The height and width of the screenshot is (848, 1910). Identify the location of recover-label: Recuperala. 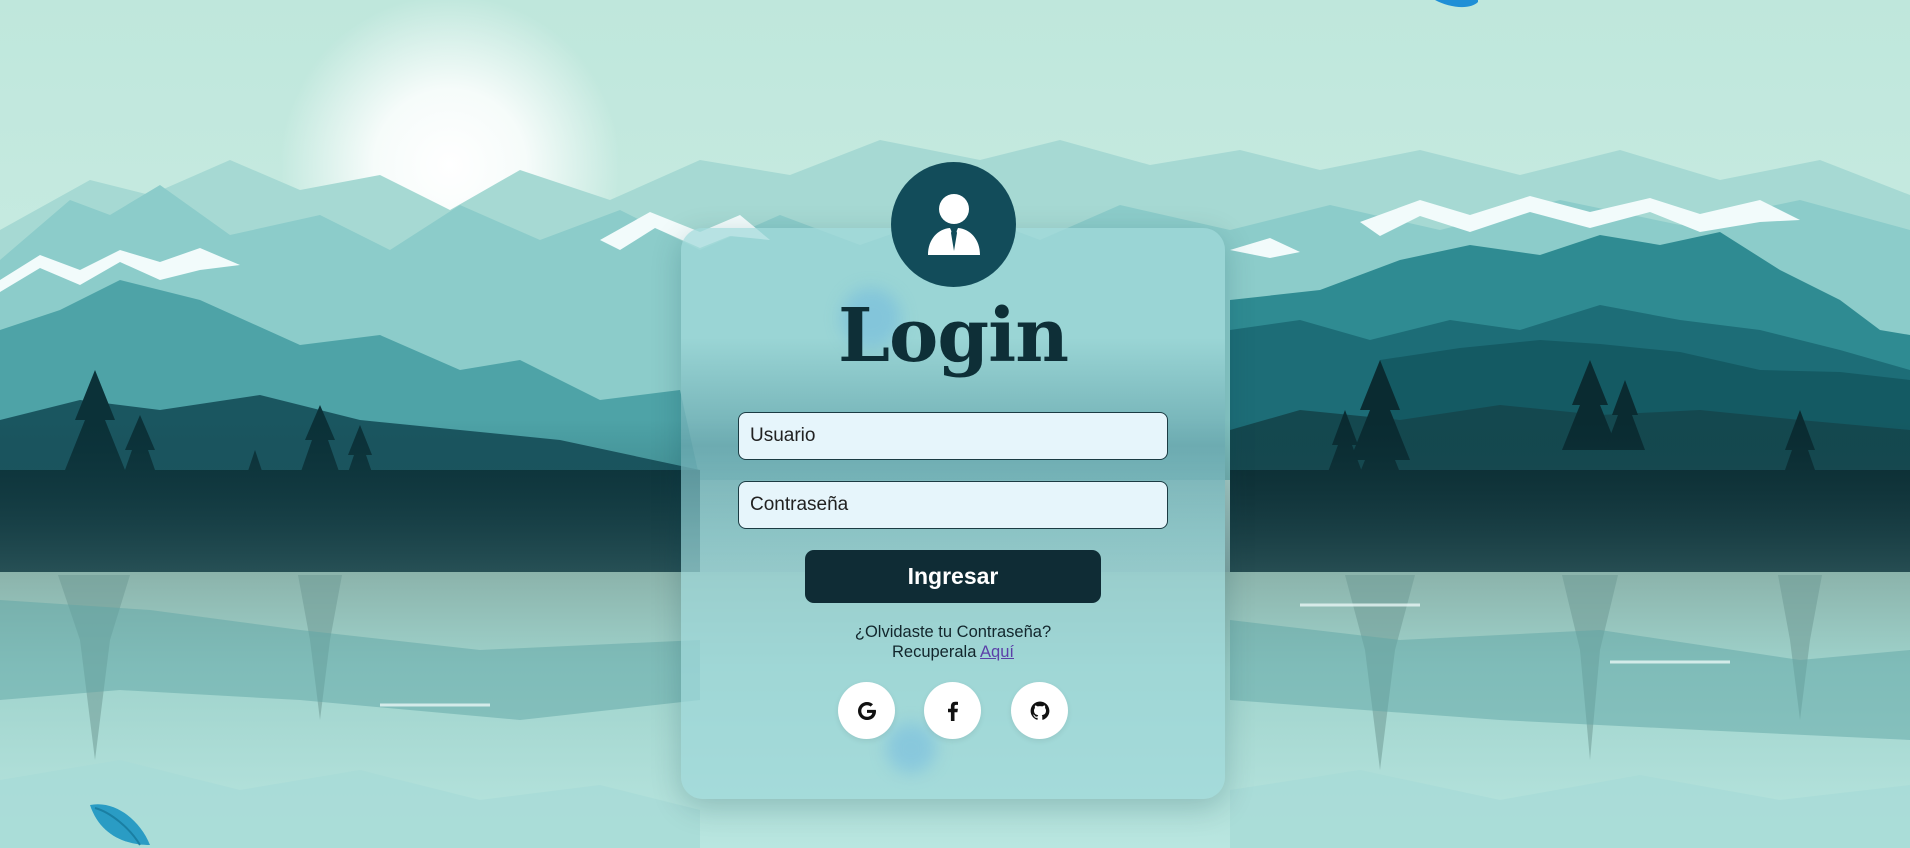
(936, 652).